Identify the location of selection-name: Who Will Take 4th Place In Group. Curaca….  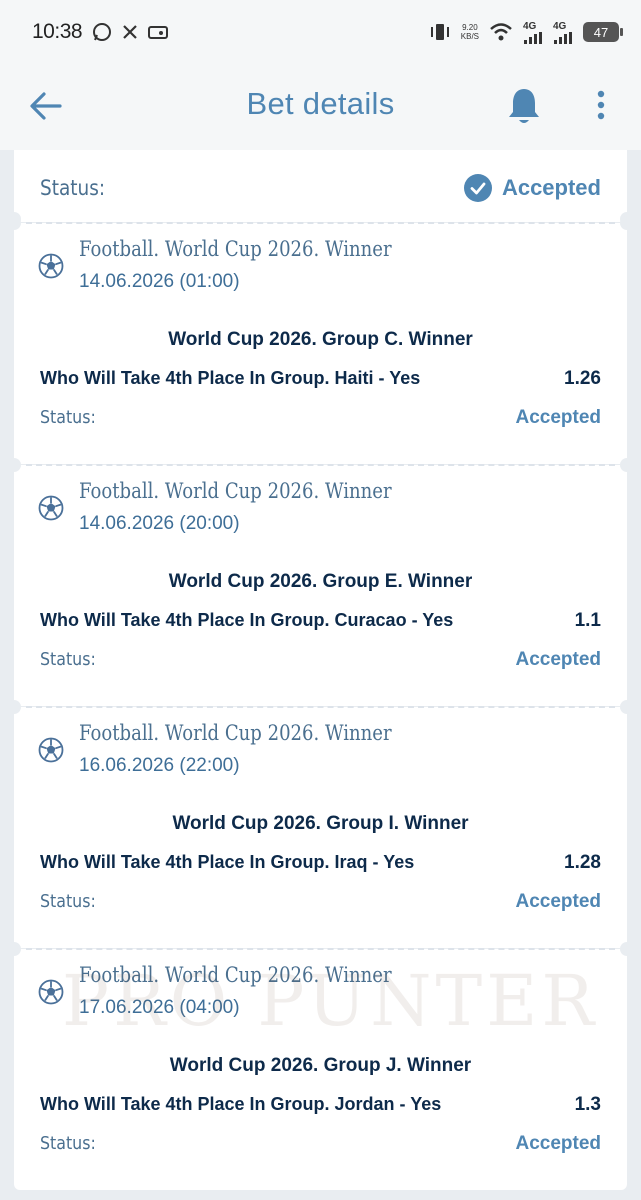
(247, 620).